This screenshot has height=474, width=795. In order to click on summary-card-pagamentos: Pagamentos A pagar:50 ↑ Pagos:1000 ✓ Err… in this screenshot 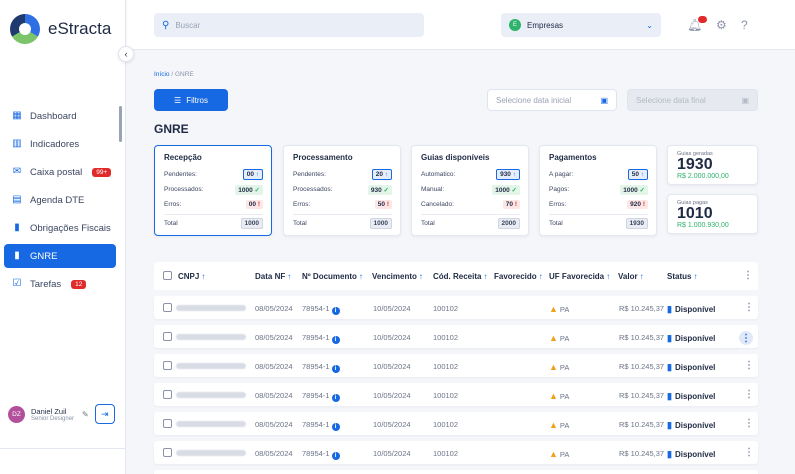, I will do `click(598, 190)`.